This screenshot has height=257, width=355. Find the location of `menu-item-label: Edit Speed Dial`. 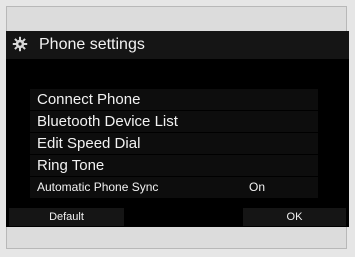

menu-item-label: Edit Speed Dial is located at coordinates (89, 143).